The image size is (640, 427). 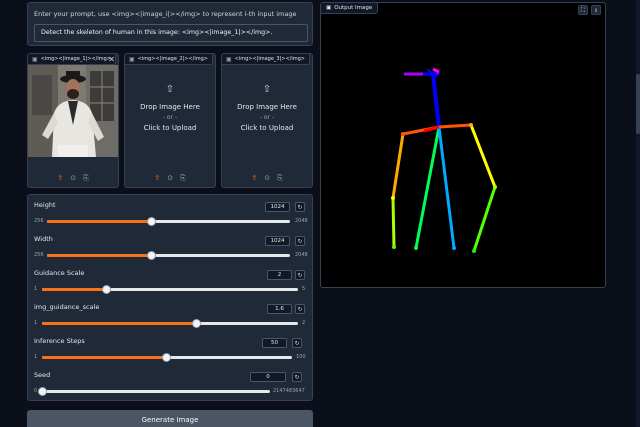 I want to click on image-input-1-label: <img><|image_1|></img>, so click(x=75, y=59).